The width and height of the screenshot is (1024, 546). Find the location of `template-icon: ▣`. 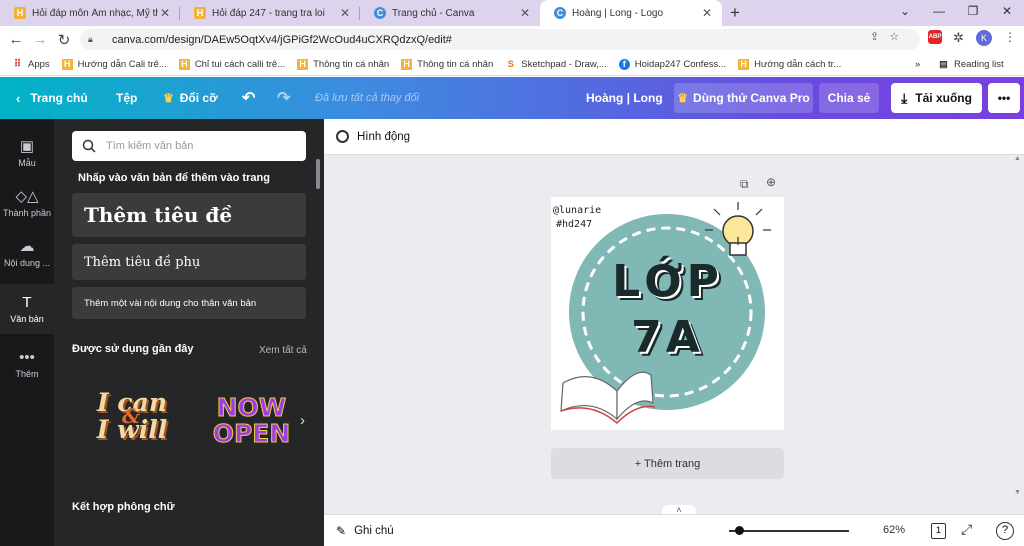

template-icon: ▣ is located at coordinates (27, 146).